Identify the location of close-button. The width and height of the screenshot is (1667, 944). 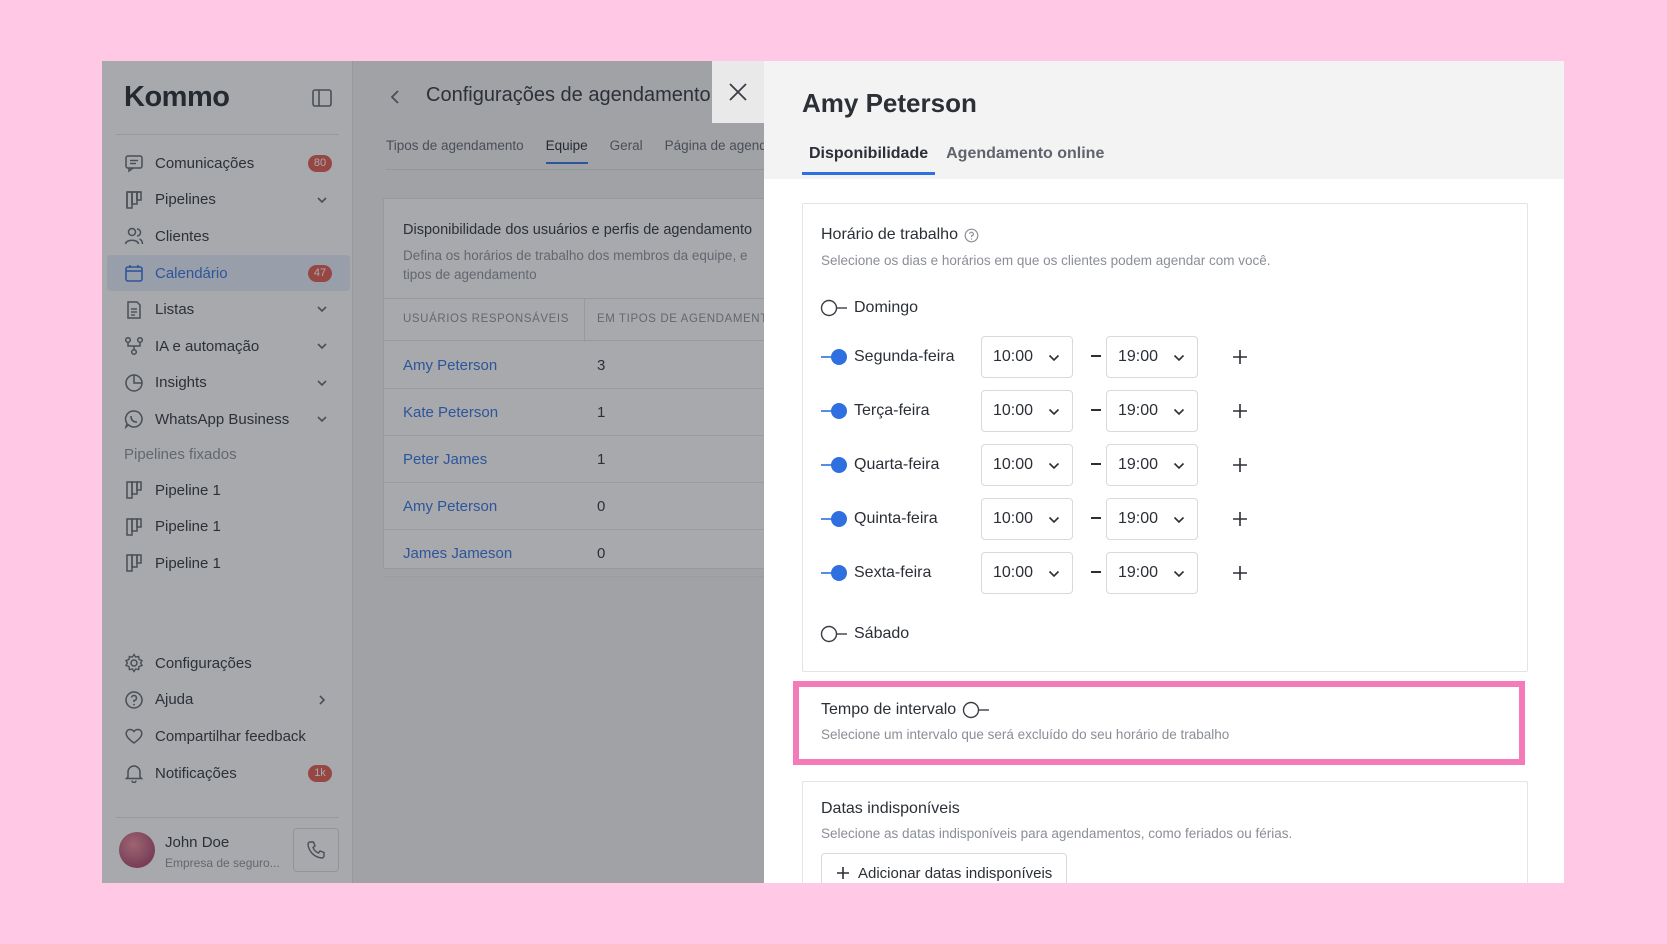
(738, 92).